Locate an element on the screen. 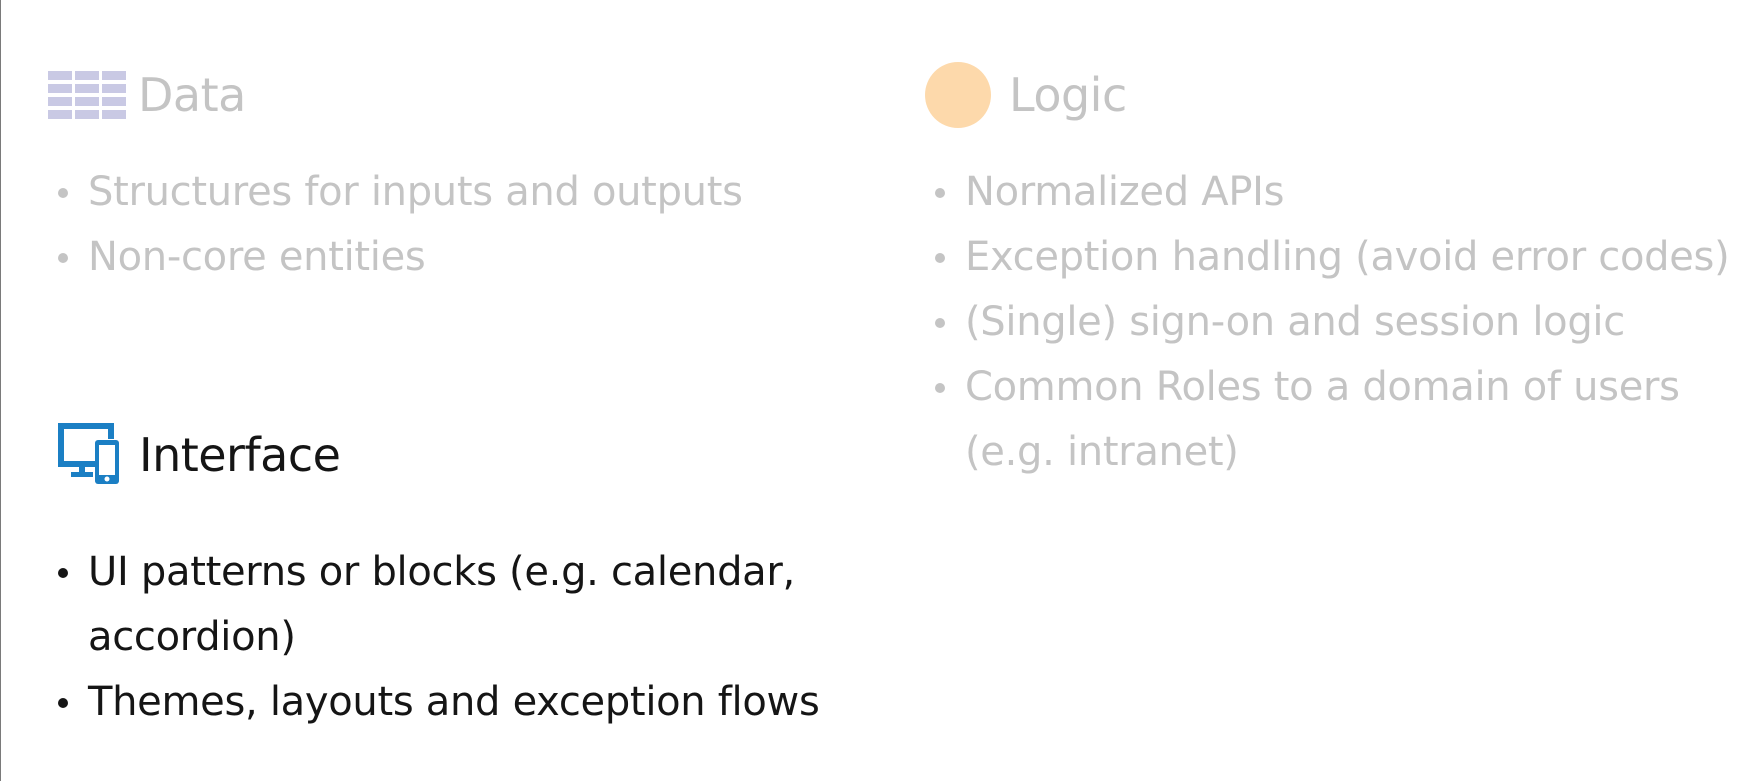 The image size is (1761, 781). data-header: Data is located at coordinates (448, 95).